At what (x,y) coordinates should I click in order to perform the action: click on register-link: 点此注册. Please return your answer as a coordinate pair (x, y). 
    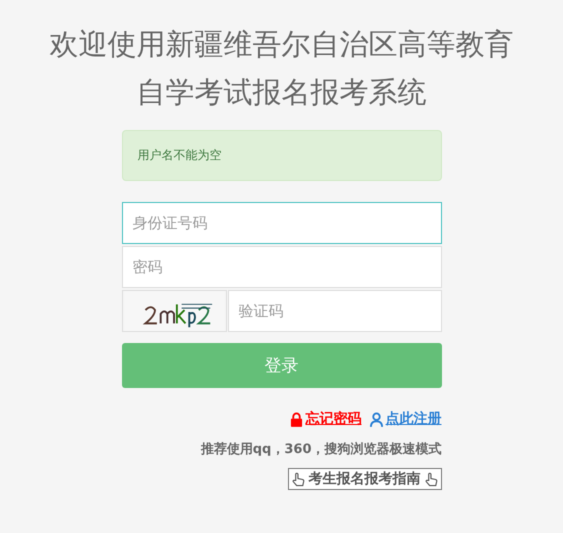
    Looking at the image, I should click on (414, 419).